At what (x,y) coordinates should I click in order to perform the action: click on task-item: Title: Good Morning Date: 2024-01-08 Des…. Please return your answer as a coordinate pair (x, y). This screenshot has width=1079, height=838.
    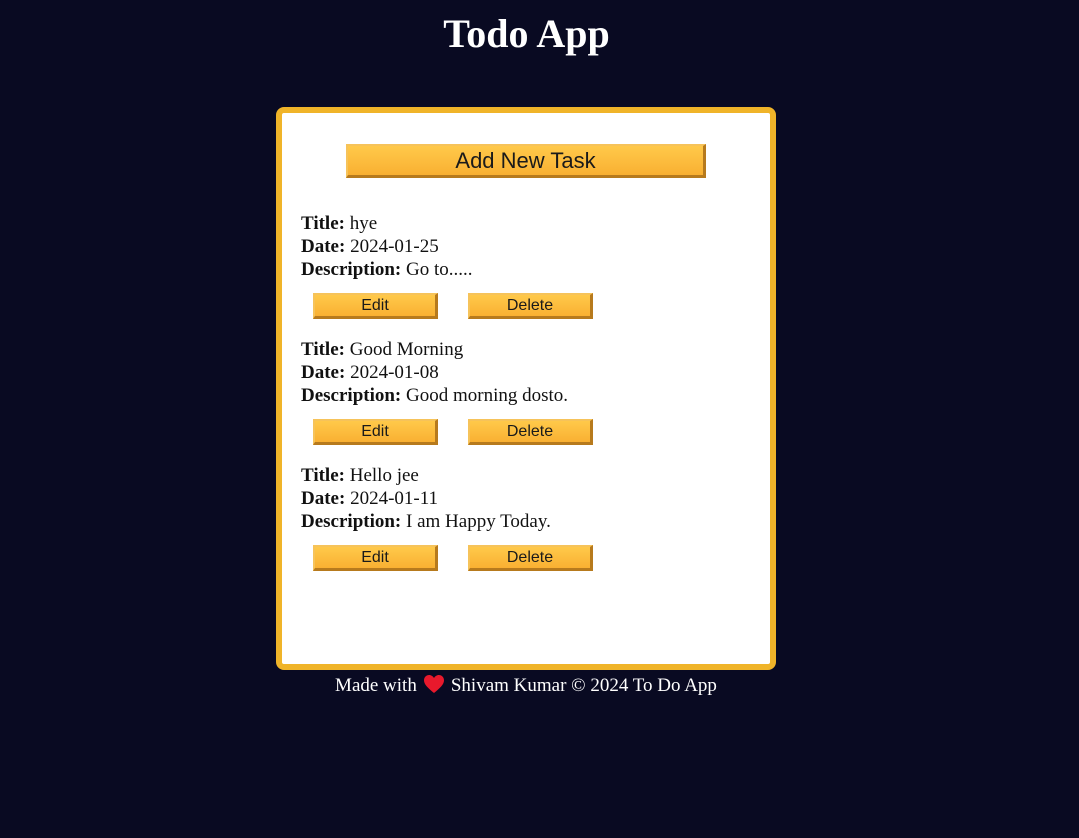
    Looking at the image, I should click on (526, 391).